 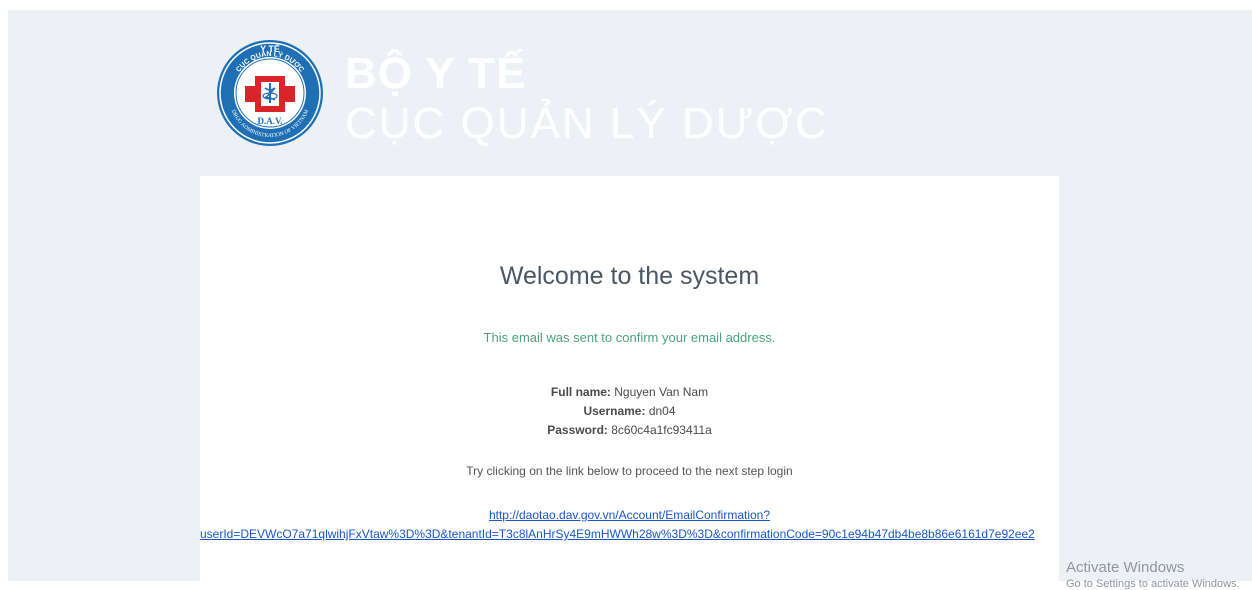 I want to click on username-value: dn04, so click(x=662, y=411).